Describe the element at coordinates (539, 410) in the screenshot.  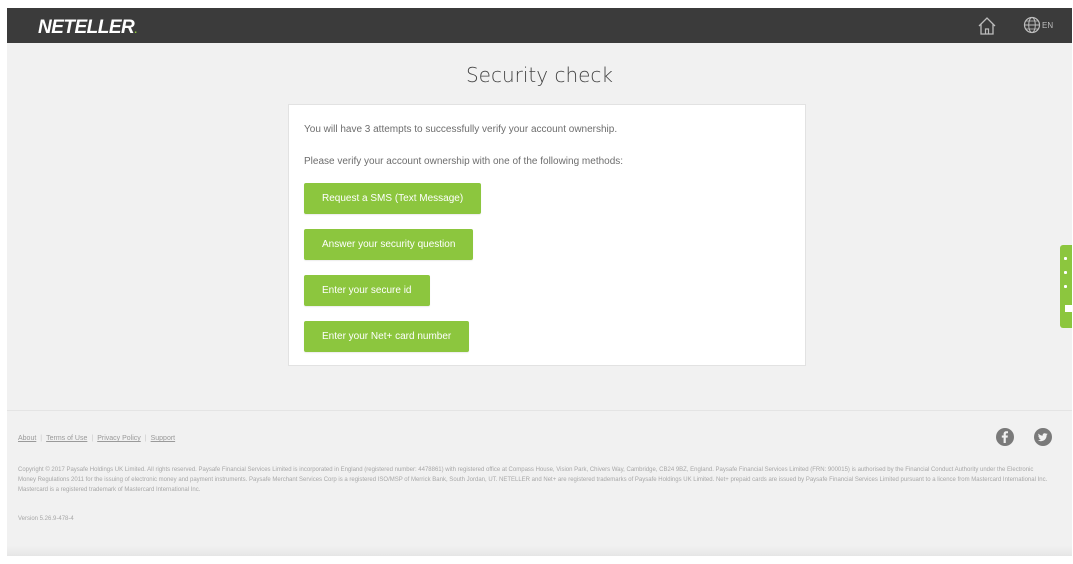
I see `footer-divider` at that location.